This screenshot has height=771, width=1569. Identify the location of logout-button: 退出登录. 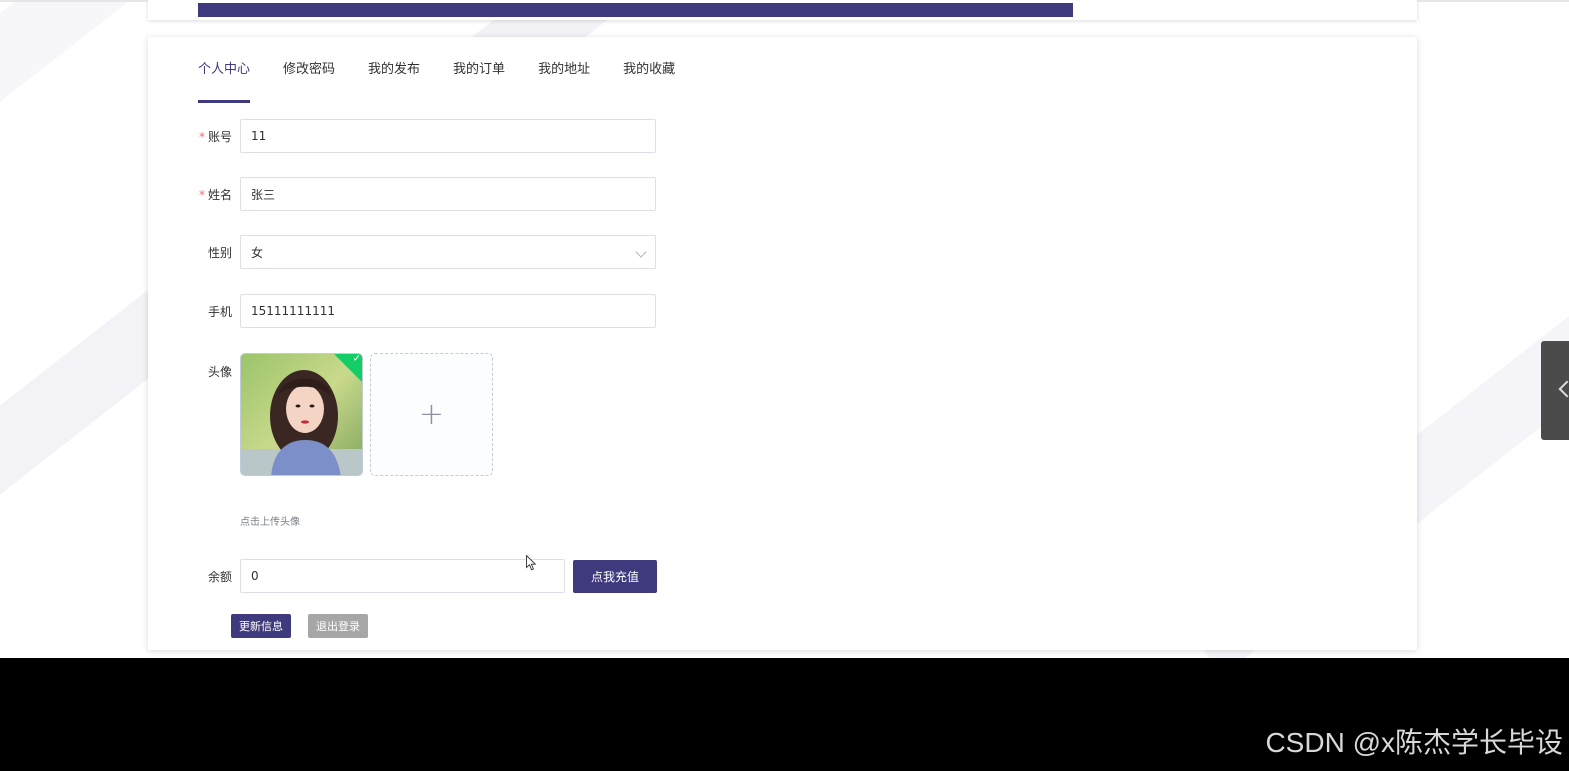
(338, 626).